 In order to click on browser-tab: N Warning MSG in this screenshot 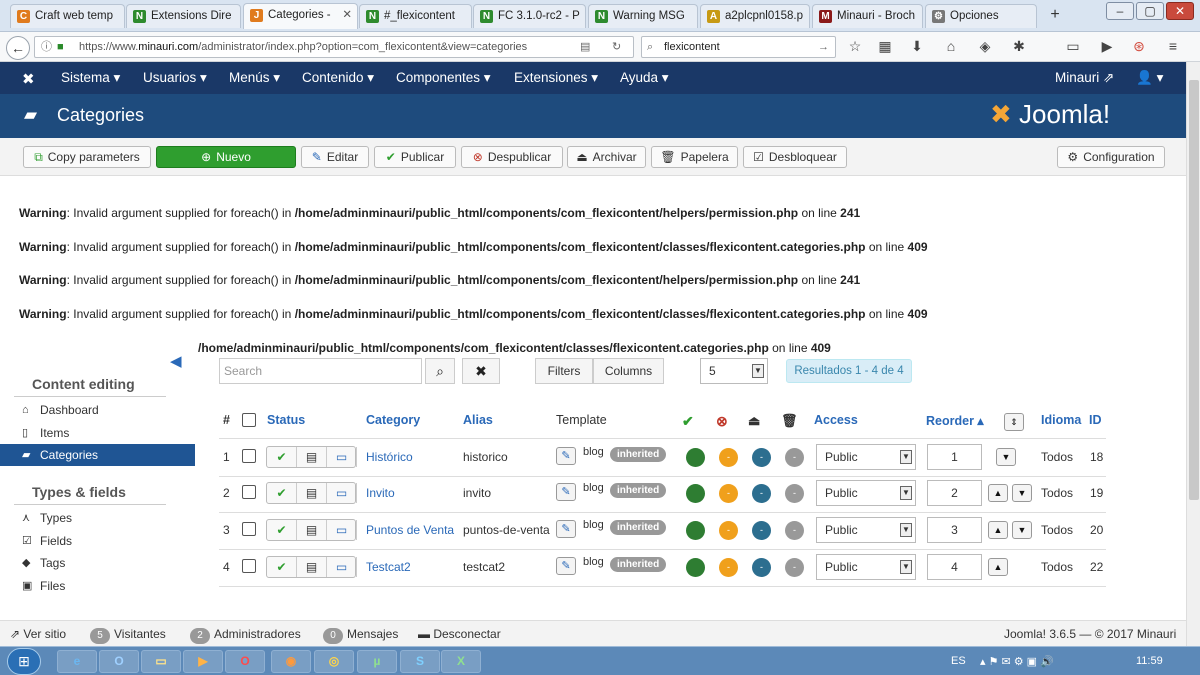, I will do `click(643, 16)`.